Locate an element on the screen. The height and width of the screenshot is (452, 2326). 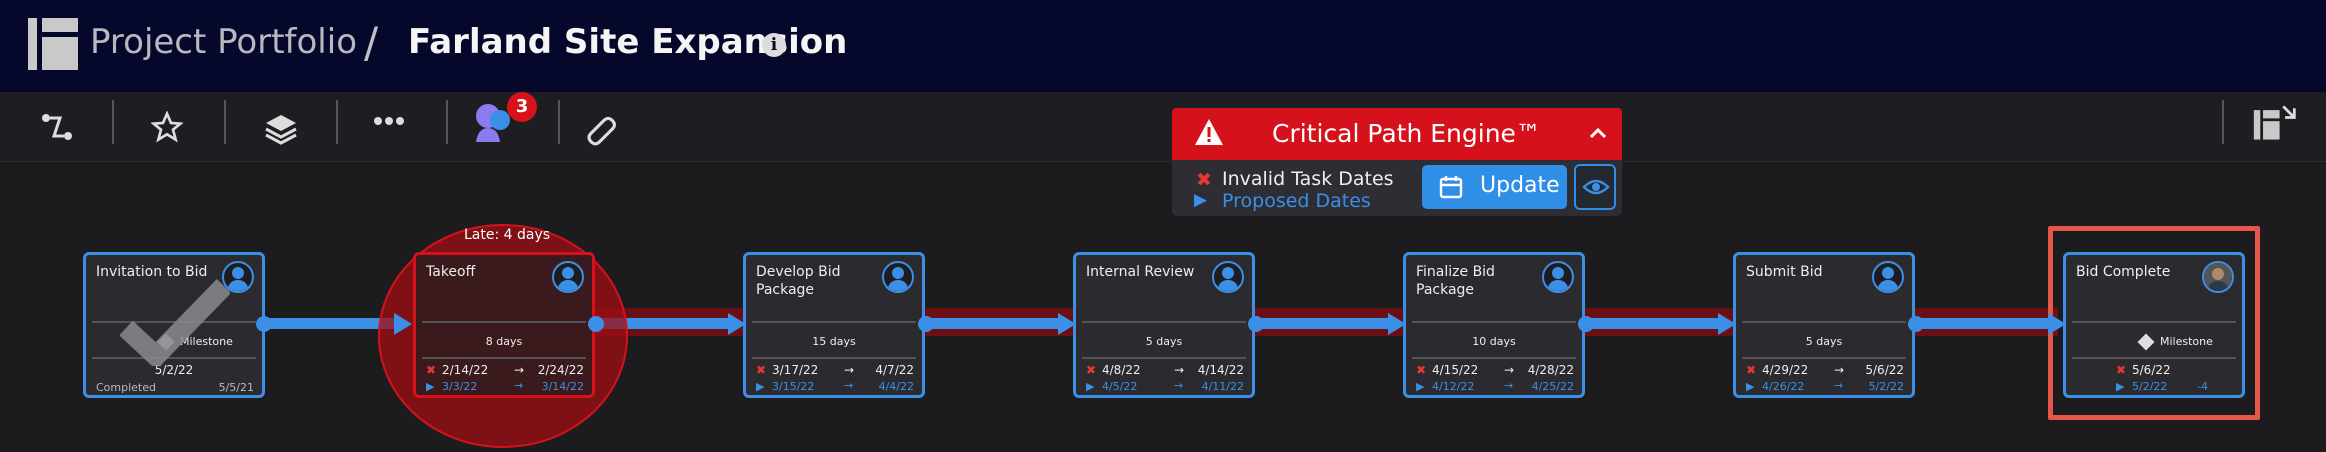
task-start-date: 3/17/22 is located at coordinates (795, 370).